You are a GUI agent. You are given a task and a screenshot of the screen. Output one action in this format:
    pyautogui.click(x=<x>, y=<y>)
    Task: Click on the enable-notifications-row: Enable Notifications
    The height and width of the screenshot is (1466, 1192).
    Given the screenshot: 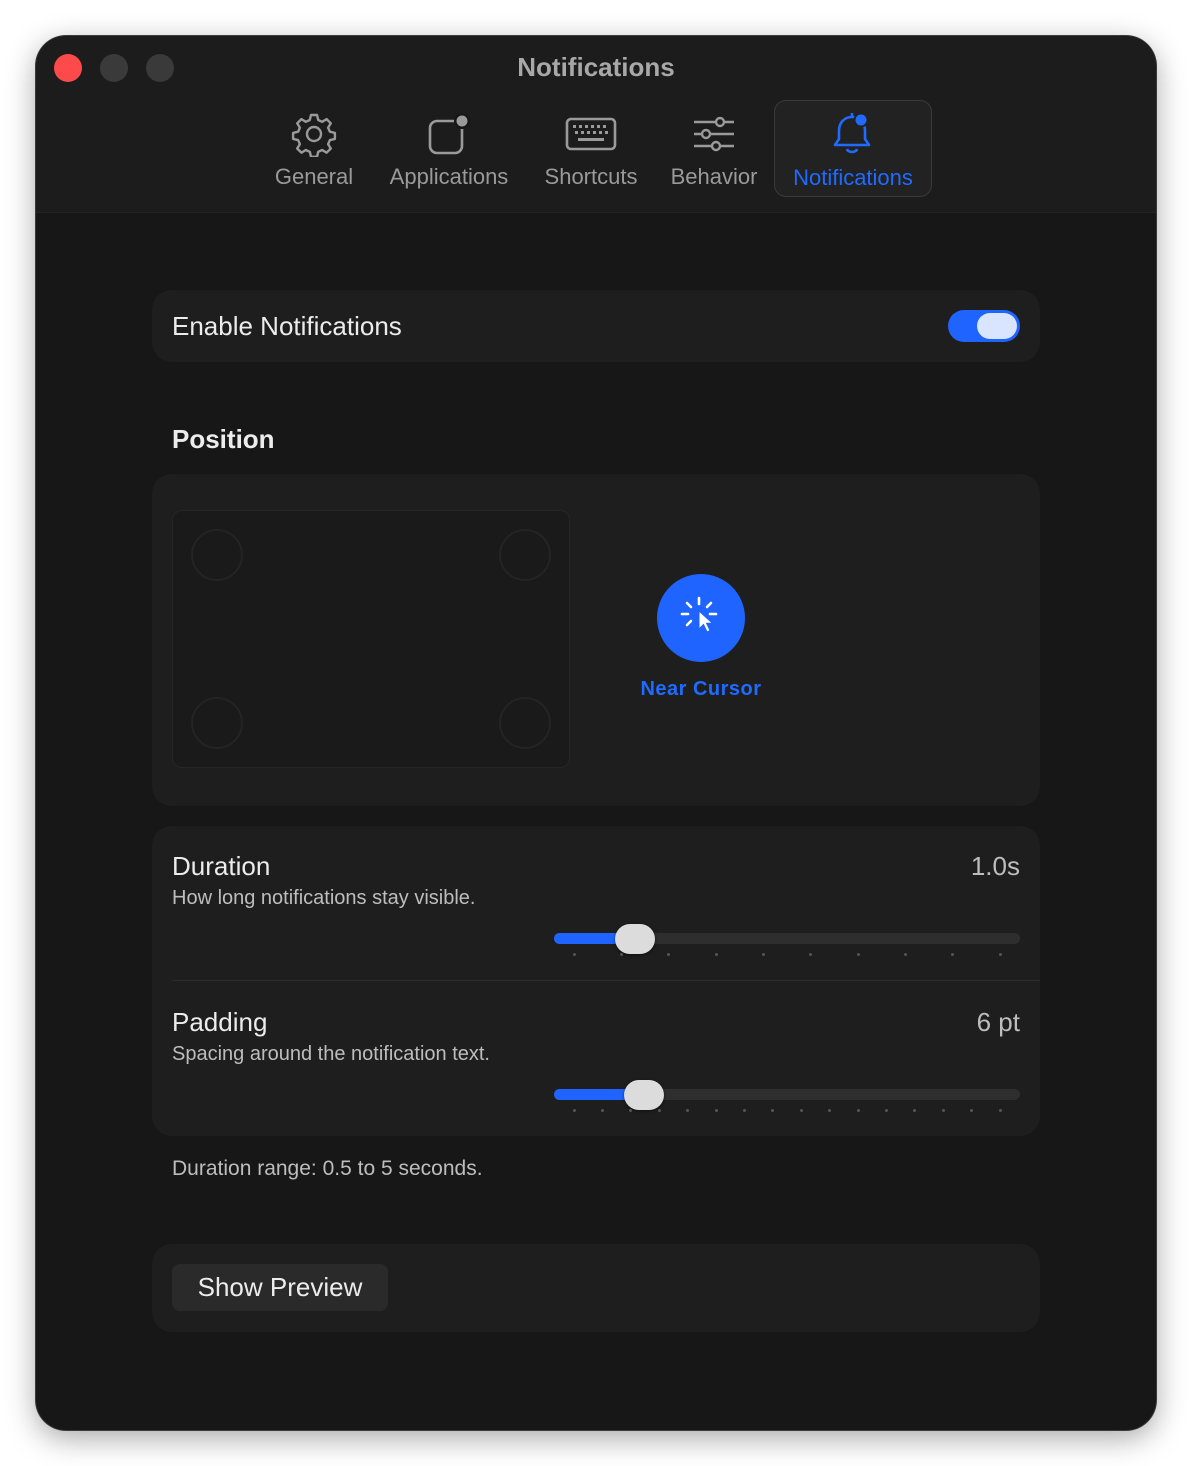 What is the action you would take?
    pyautogui.click(x=596, y=326)
    